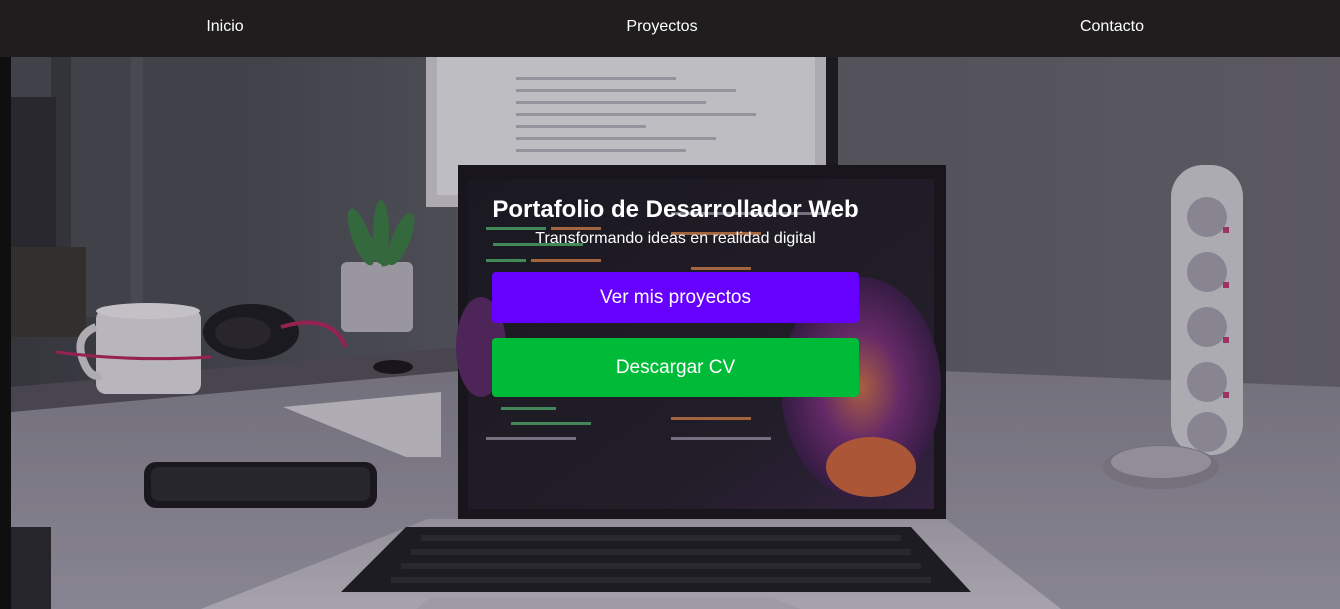  I want to click on download-cv-button: Descargar CV, so click(675, 367).